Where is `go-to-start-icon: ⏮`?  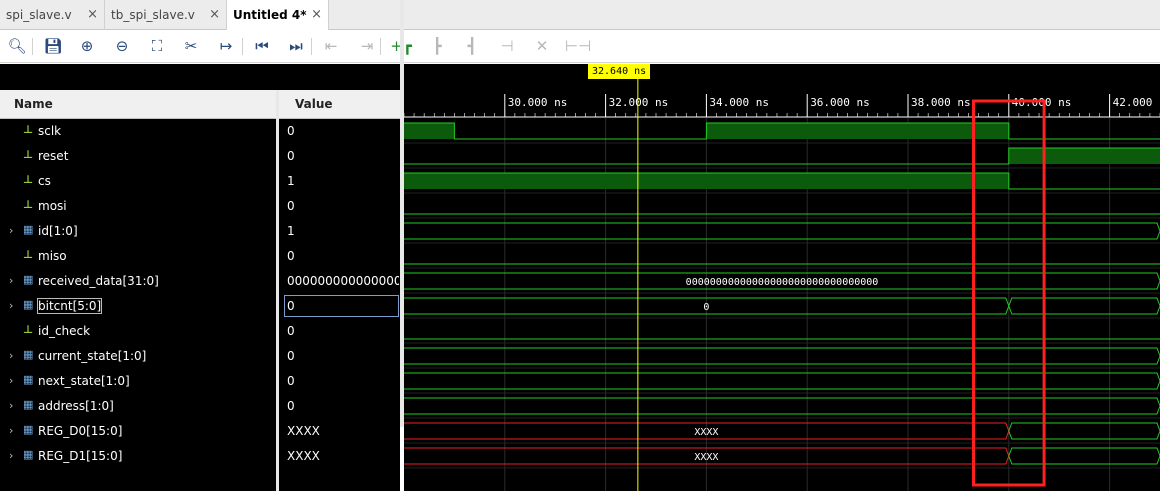 go-to-start-icon: ⏮ is located at coordinates (262, 46).